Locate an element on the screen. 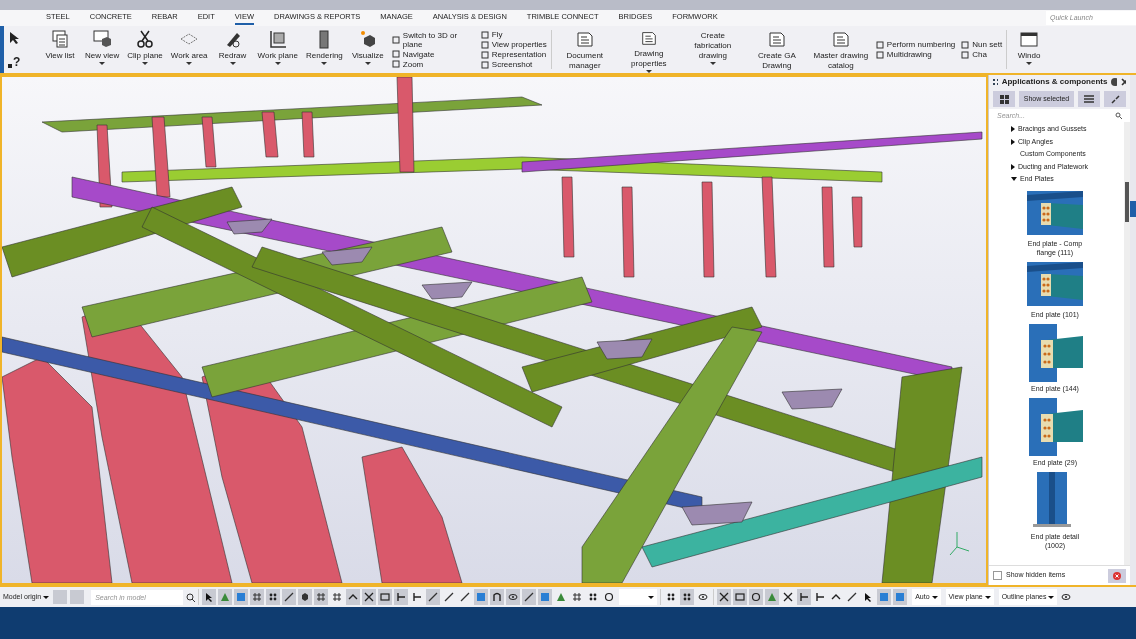 The height and width of the screenshot is (639, 1136). window-cube-icon is located at coordinates (102, 39).